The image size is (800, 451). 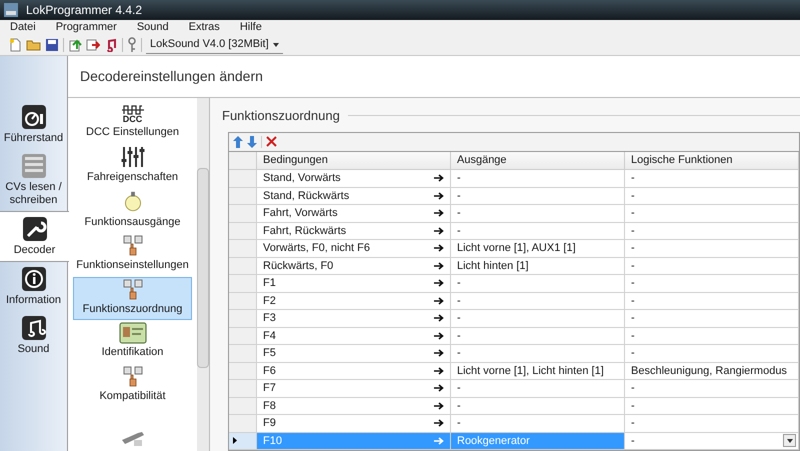 I want to click on table-cell: F2, so click(x=354, y=301).